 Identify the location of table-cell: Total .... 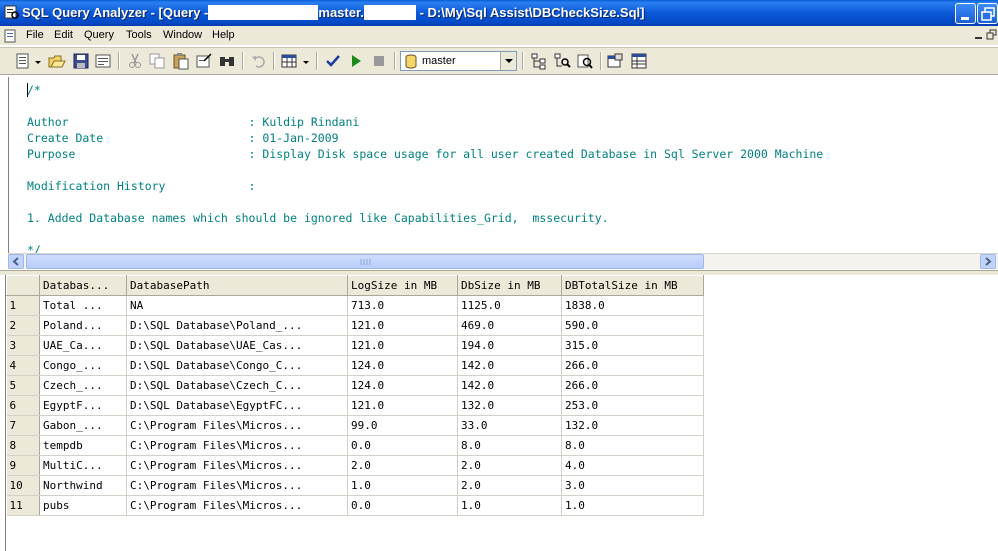
(83, 305).